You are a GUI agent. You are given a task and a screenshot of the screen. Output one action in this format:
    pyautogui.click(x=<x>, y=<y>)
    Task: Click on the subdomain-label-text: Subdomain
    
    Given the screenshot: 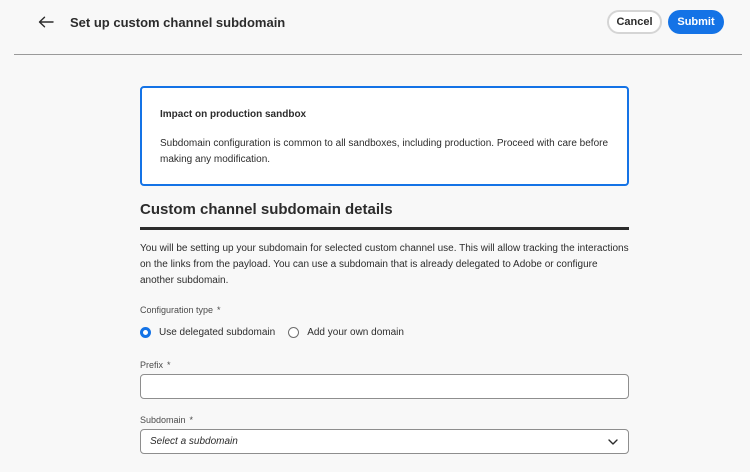 What is the action you would take?
    pyautogui.click(x=163, y=420)
    